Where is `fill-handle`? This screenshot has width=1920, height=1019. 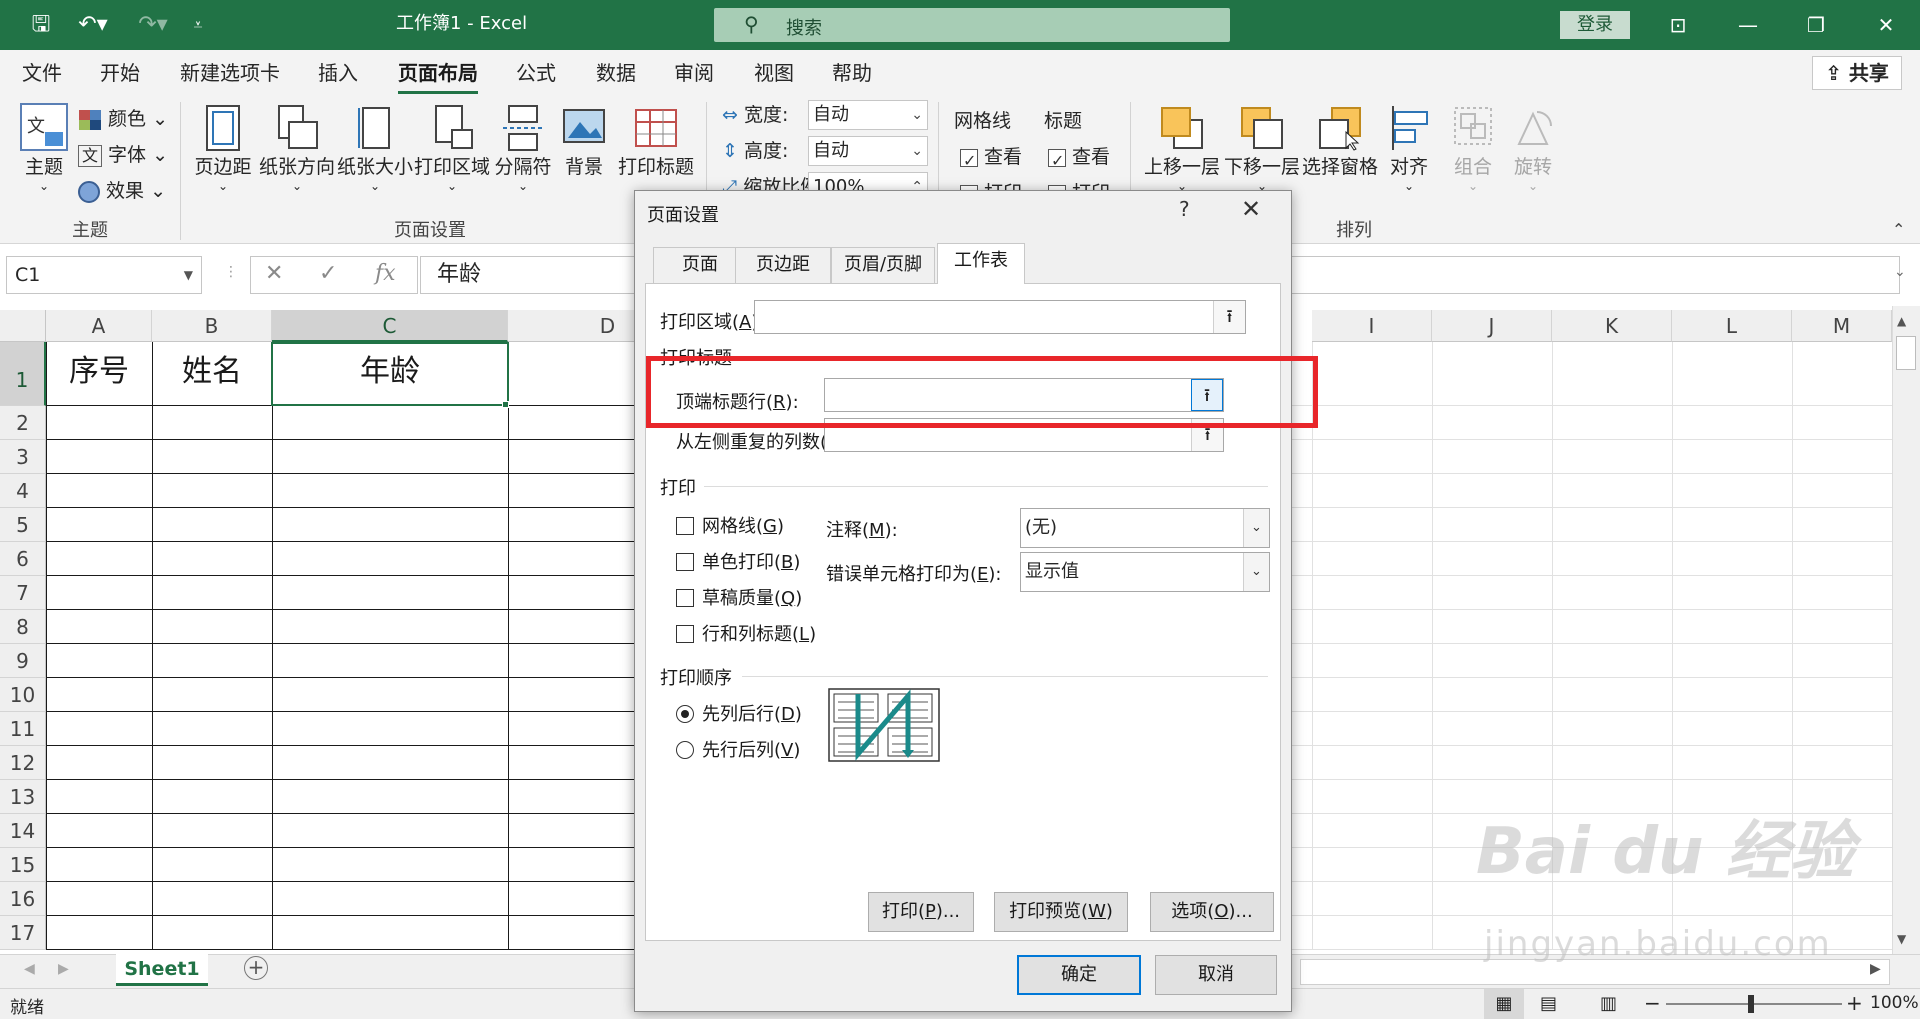
fill-handle is located at coordinates (505, 404).